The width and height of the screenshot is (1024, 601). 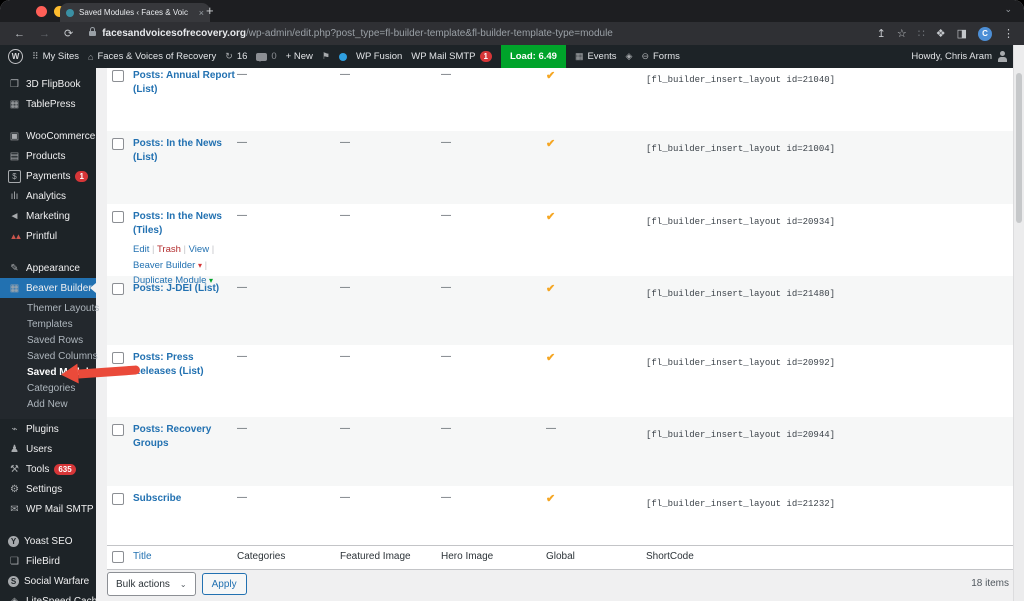 What do you see at coordinates (985, 33) in the screenshot?
I see `profile-avatar: C` at bounding box center [985, 33].